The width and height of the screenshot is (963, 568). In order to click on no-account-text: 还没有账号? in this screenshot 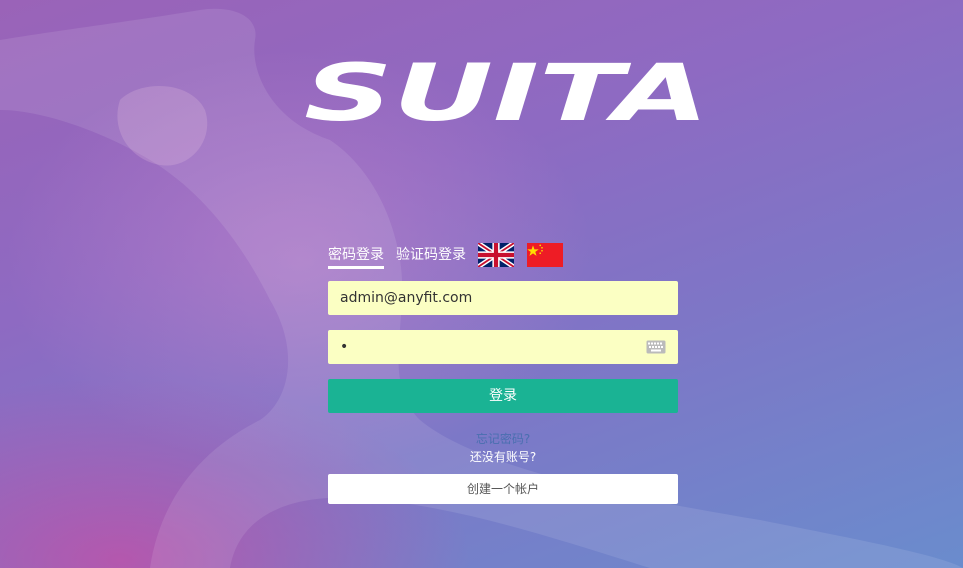, I will do `click(503, 457)`.